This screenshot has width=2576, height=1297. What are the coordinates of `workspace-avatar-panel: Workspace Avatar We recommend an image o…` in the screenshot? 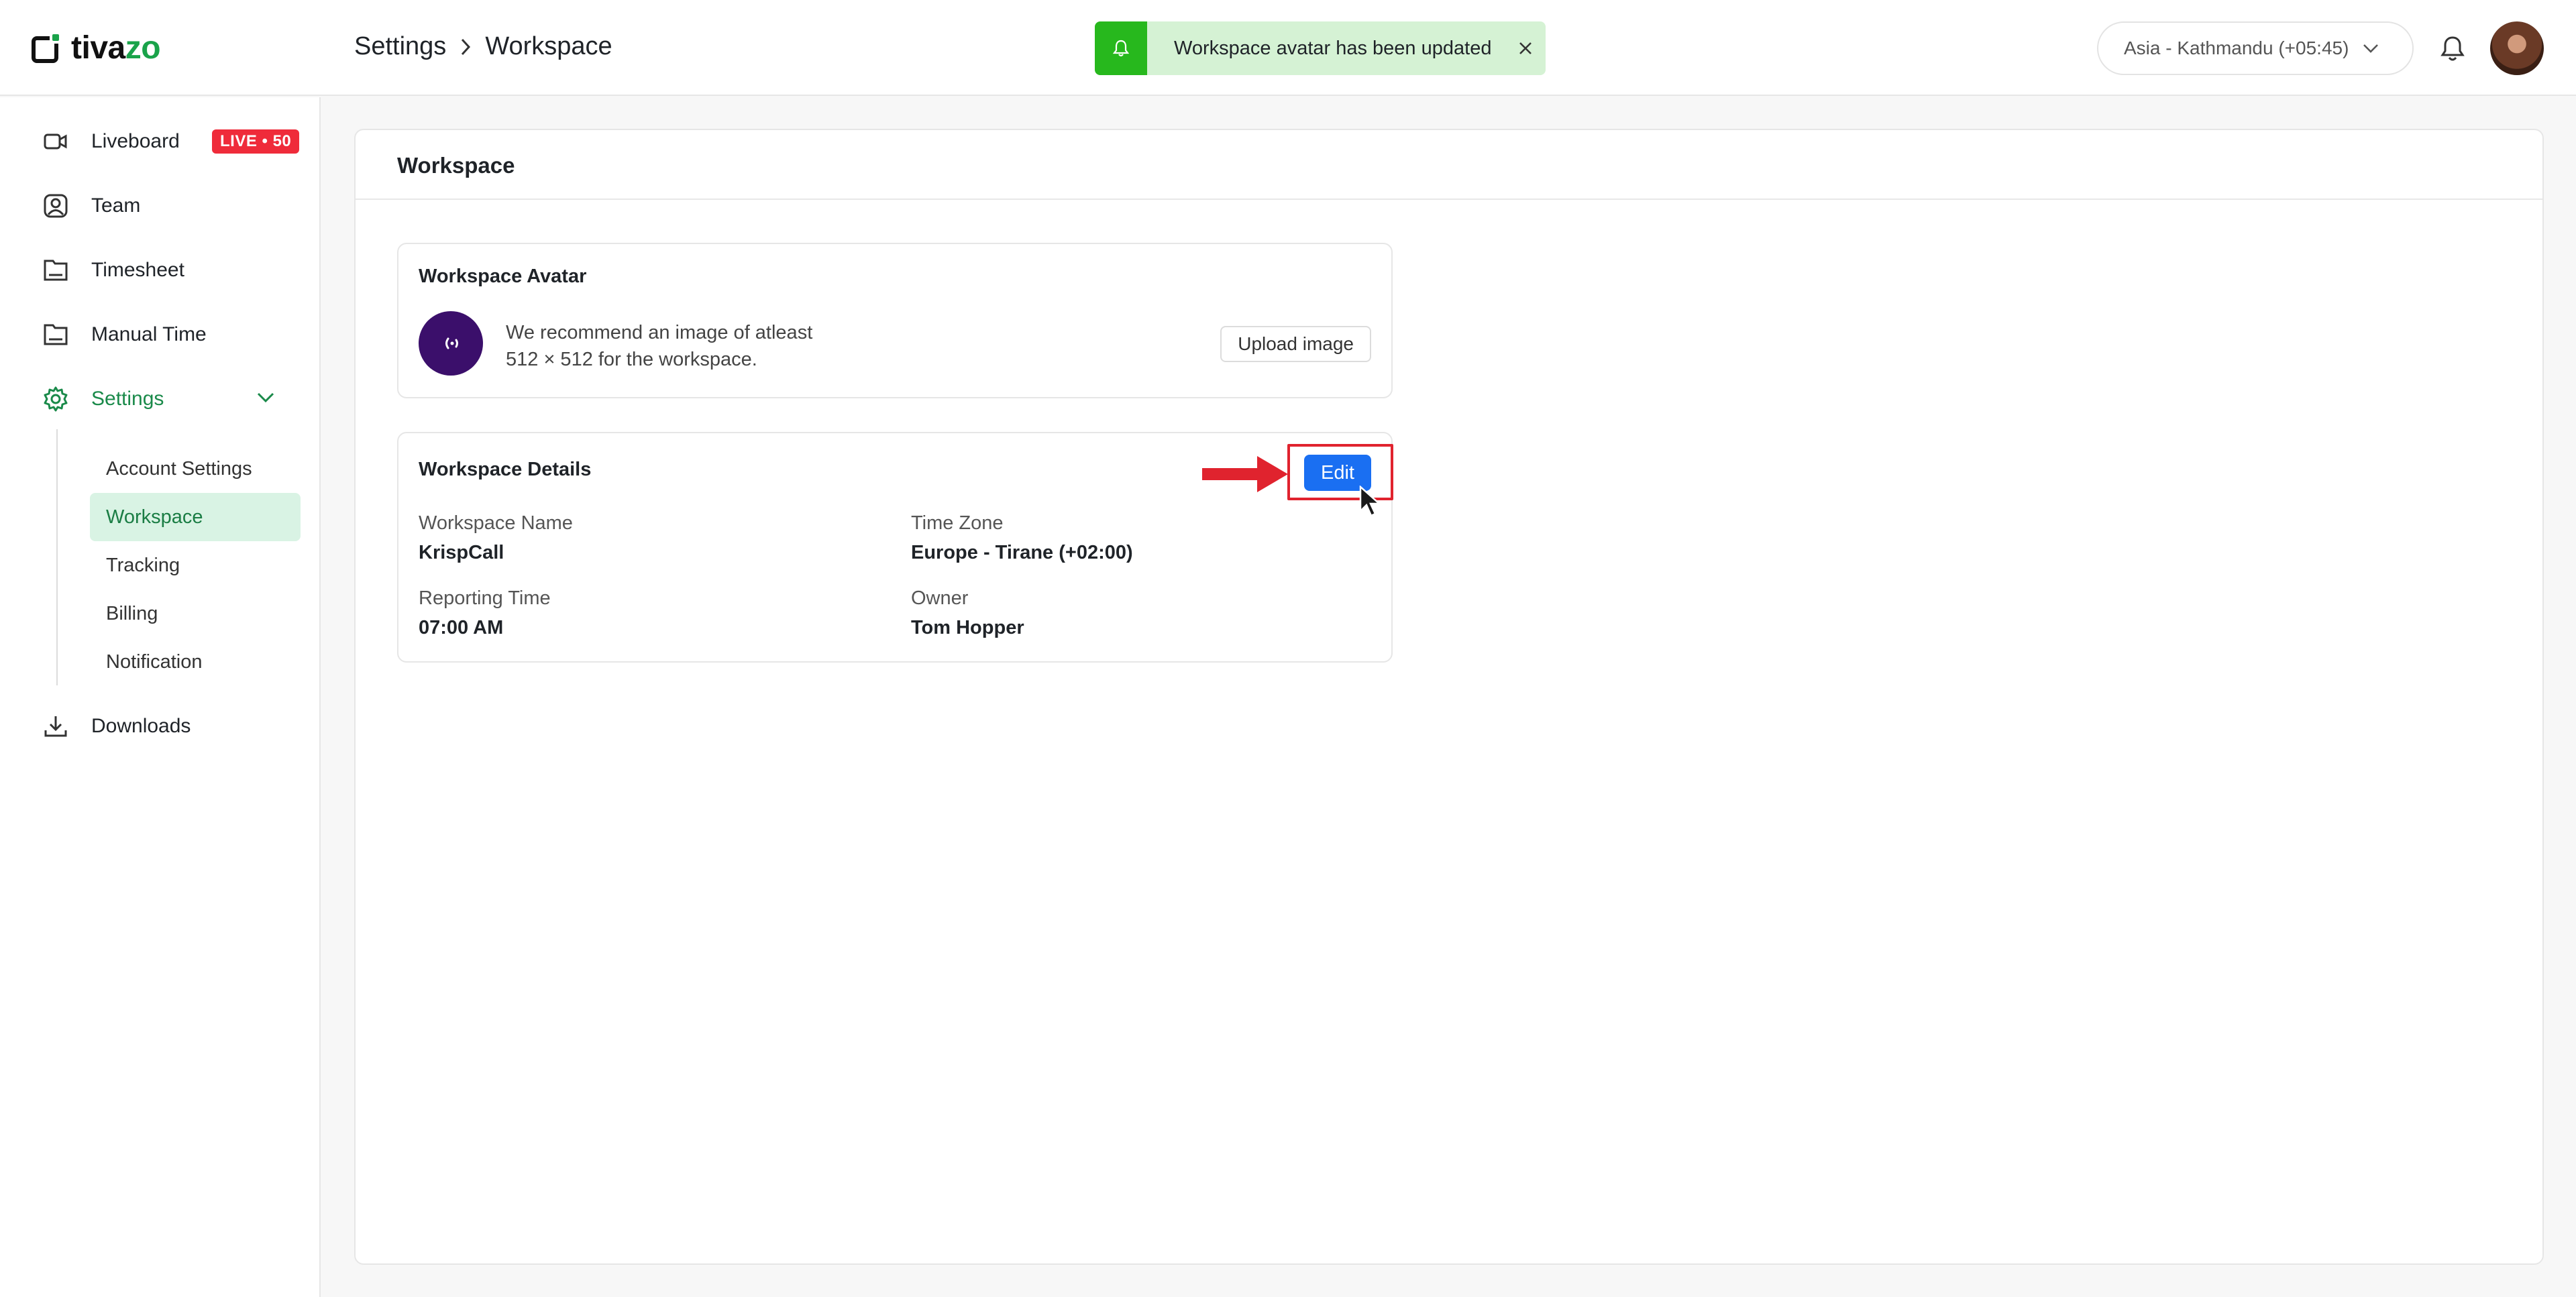 It's located at (895, 320).